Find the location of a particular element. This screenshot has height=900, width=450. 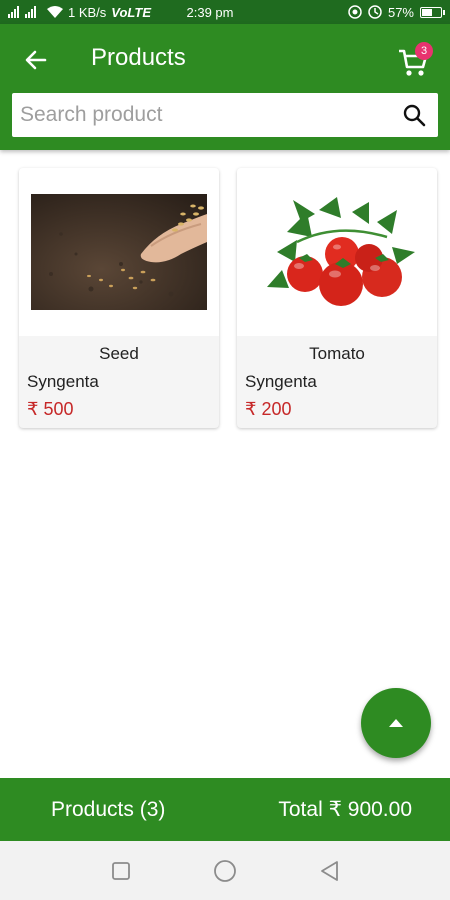

product-price: ₹ 200 is located at coordinates (268, 409).